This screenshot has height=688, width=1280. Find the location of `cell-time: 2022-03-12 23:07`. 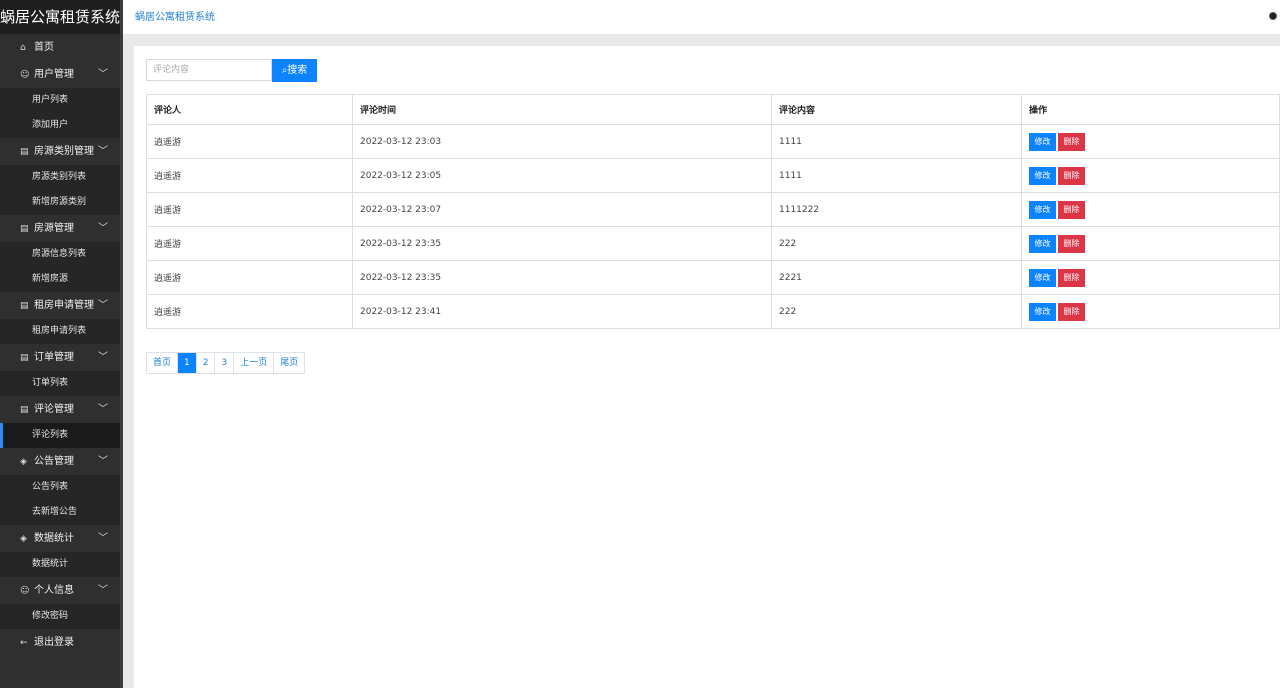

cell-time: 2022-03-12 23:07 is located at coordinates (562, 209).